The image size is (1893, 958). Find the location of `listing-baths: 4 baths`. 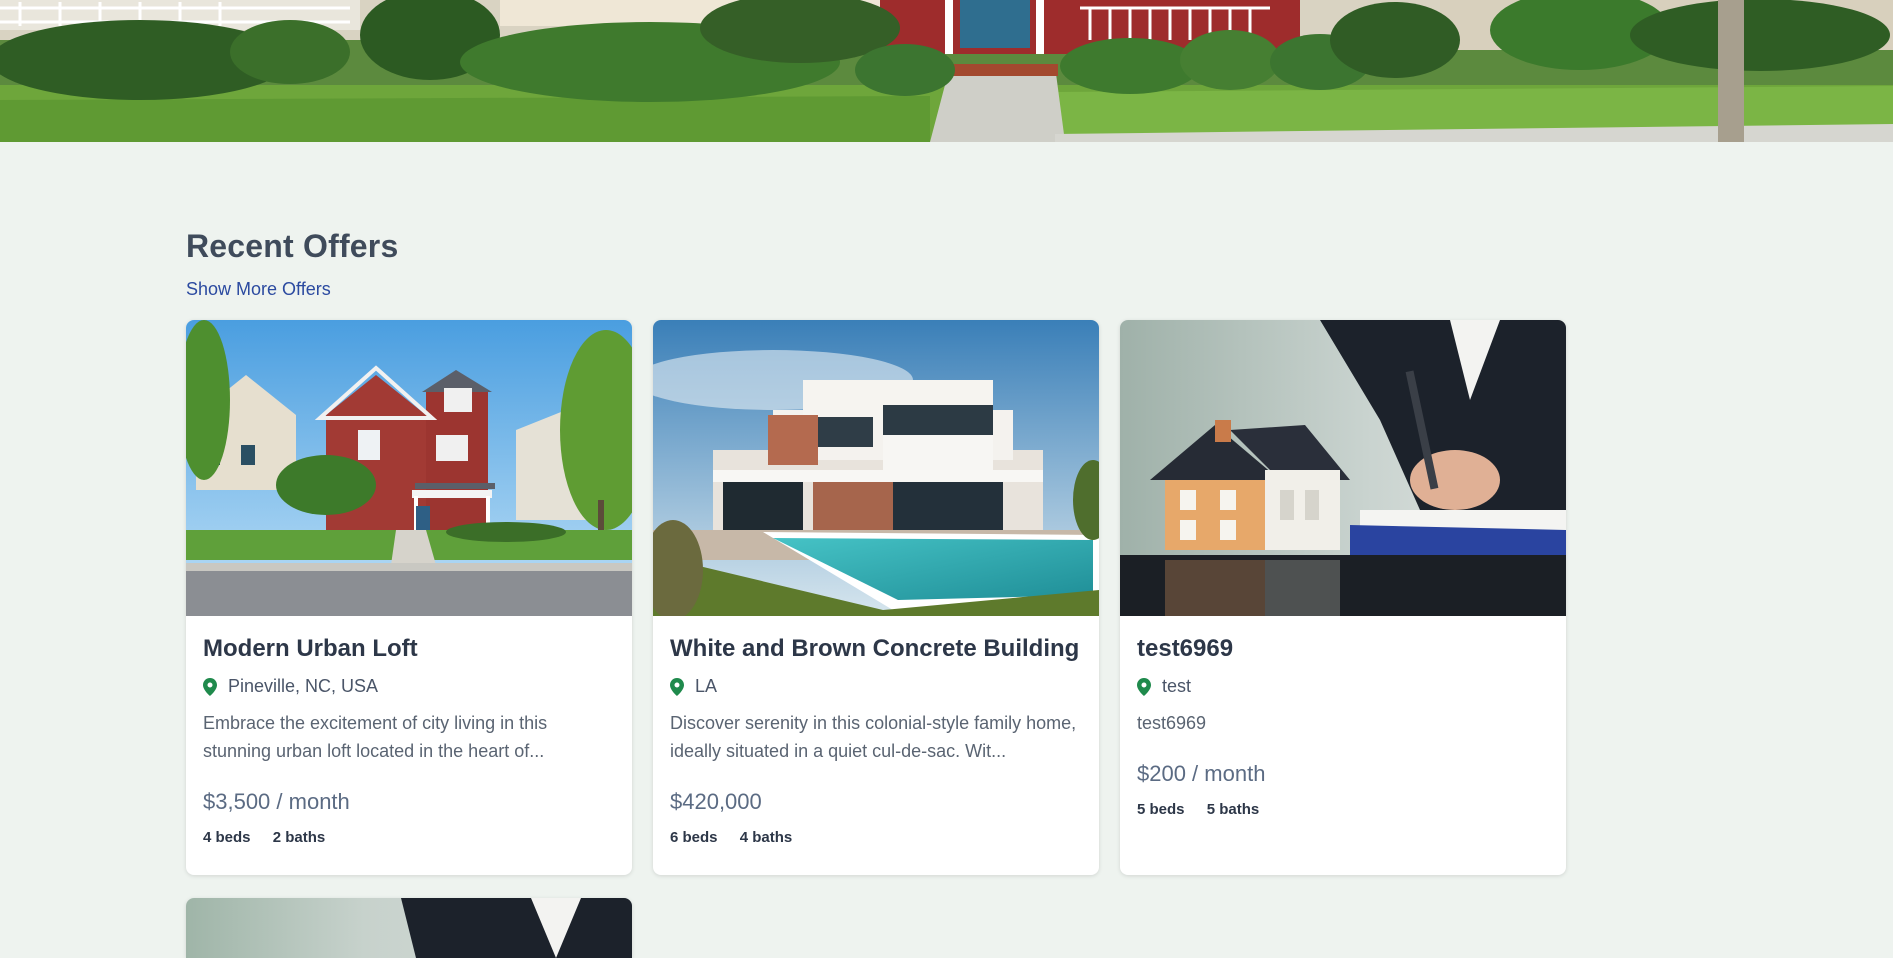

listing-baths: 4 baths is located at coordinates (766, 837).